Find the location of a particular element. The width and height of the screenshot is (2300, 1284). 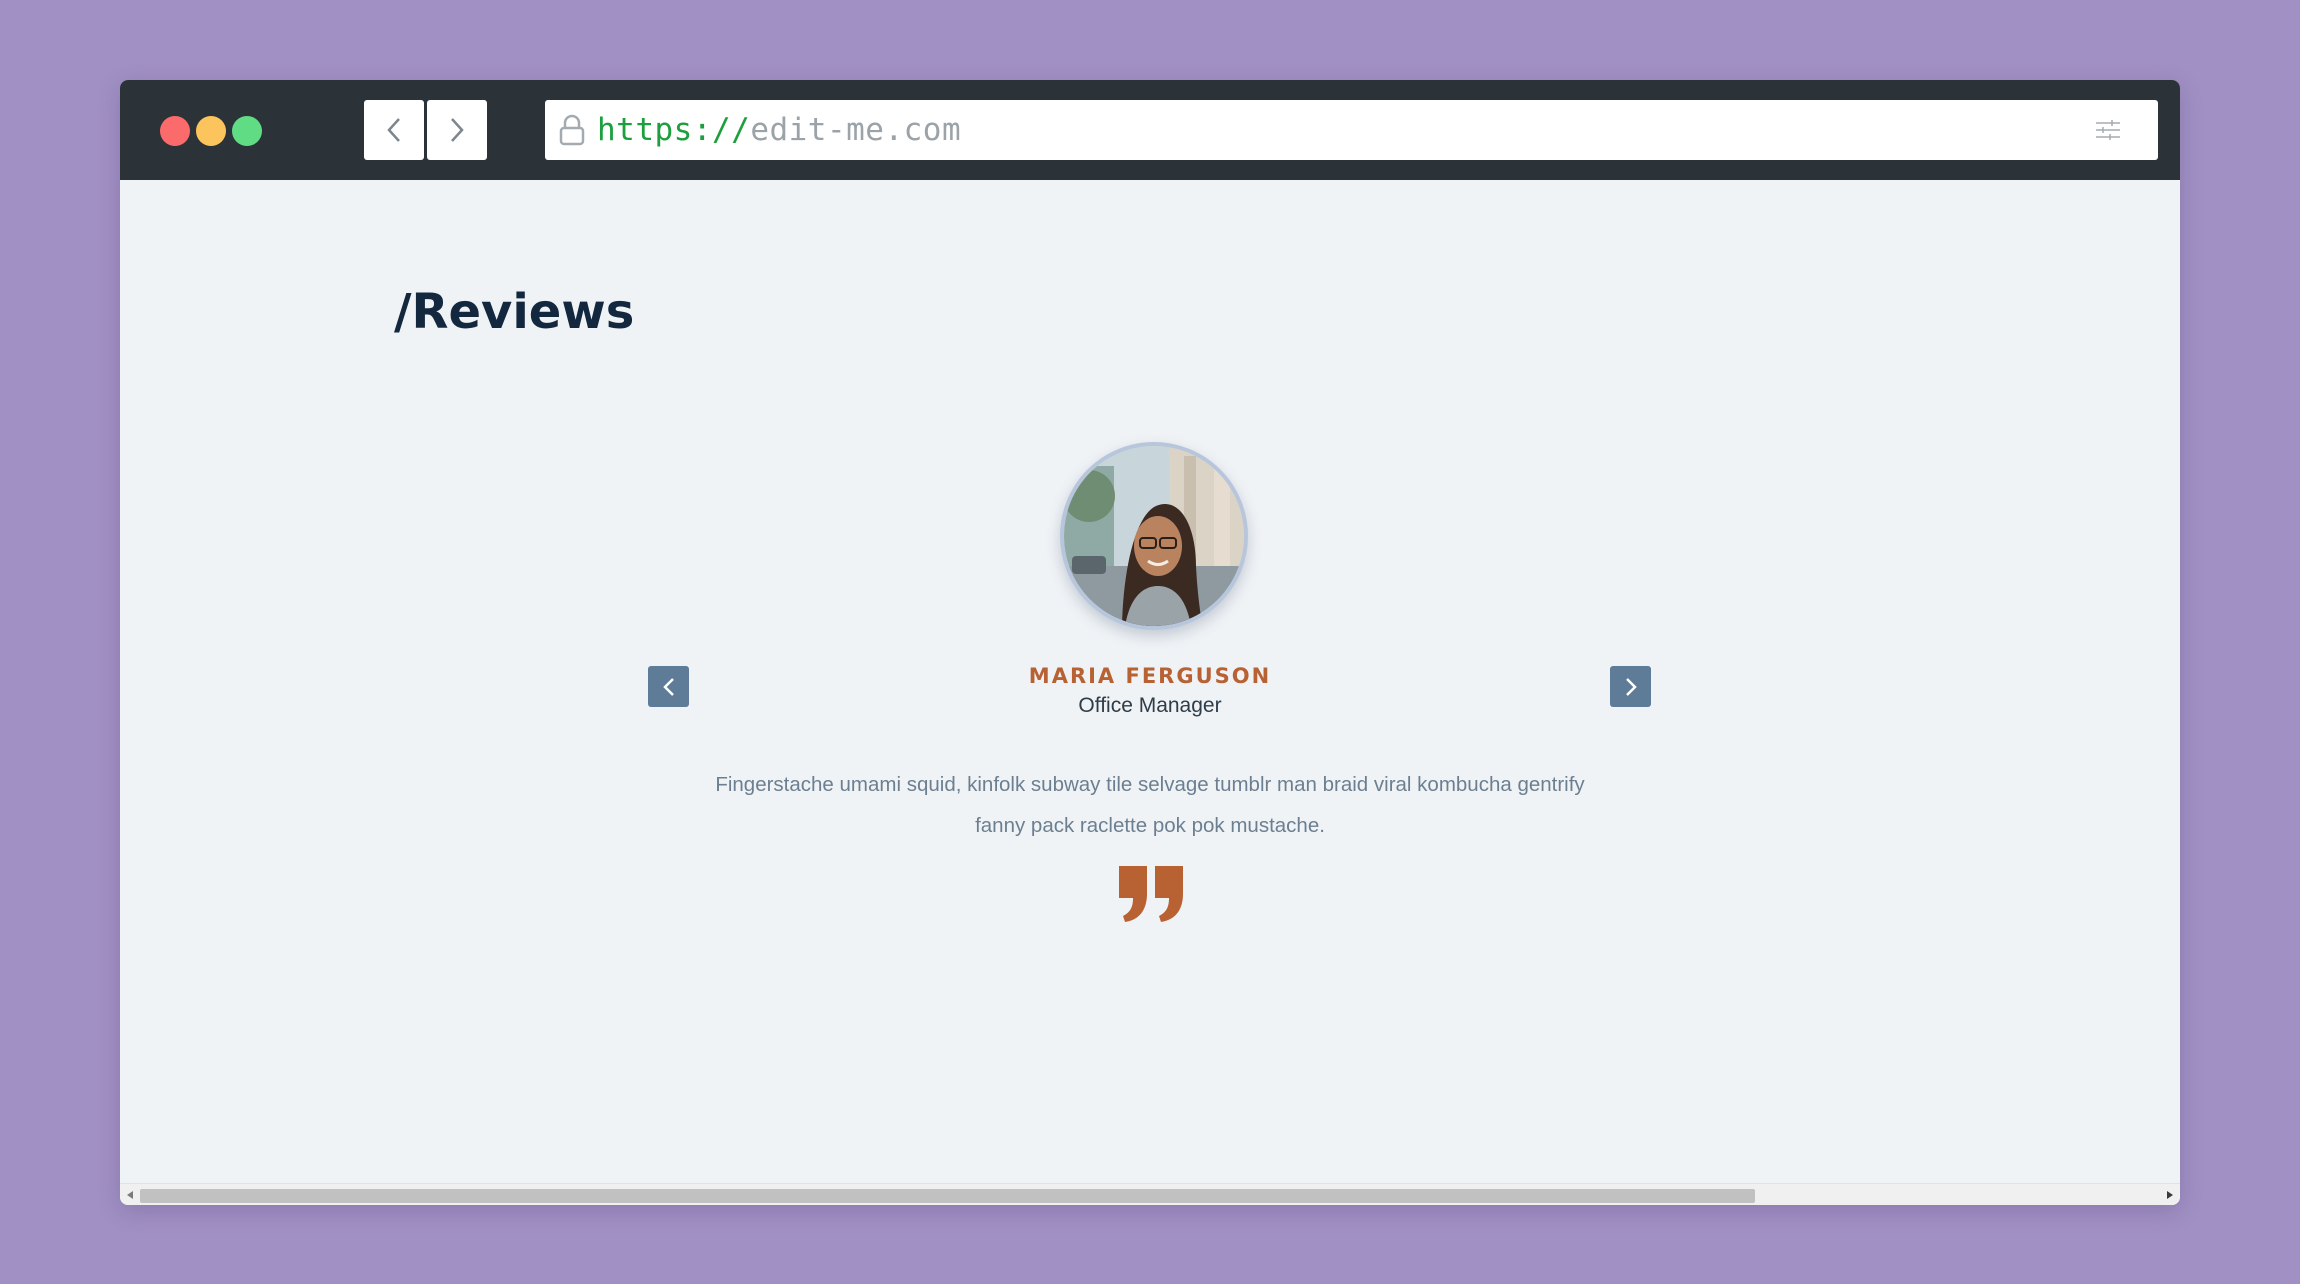

minimize-window-dot is located at coordinates (211, 131).